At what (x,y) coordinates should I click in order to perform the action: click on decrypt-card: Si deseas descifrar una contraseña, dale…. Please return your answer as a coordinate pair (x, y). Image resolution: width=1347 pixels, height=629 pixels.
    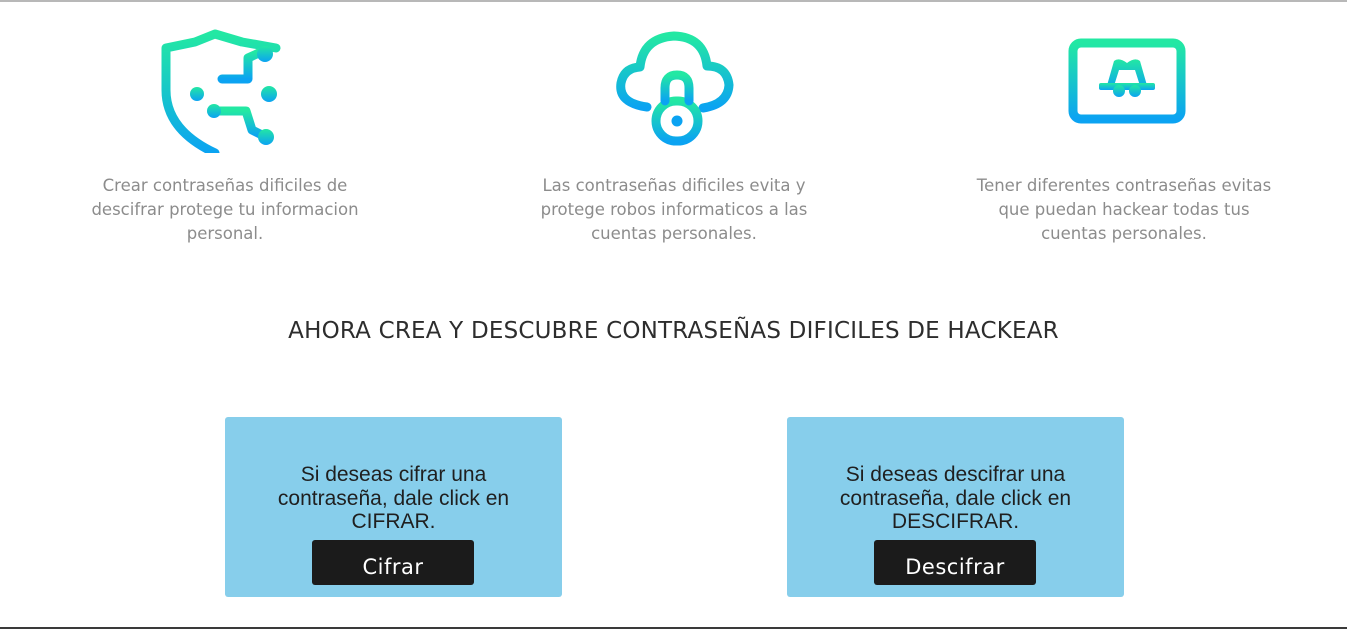
    Looking at the image, I should click on (955, 507).